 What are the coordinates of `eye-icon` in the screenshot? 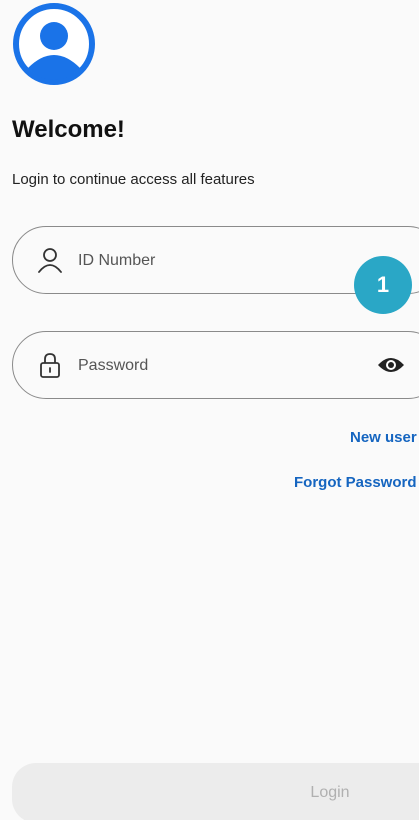 It's located at (391, 365).